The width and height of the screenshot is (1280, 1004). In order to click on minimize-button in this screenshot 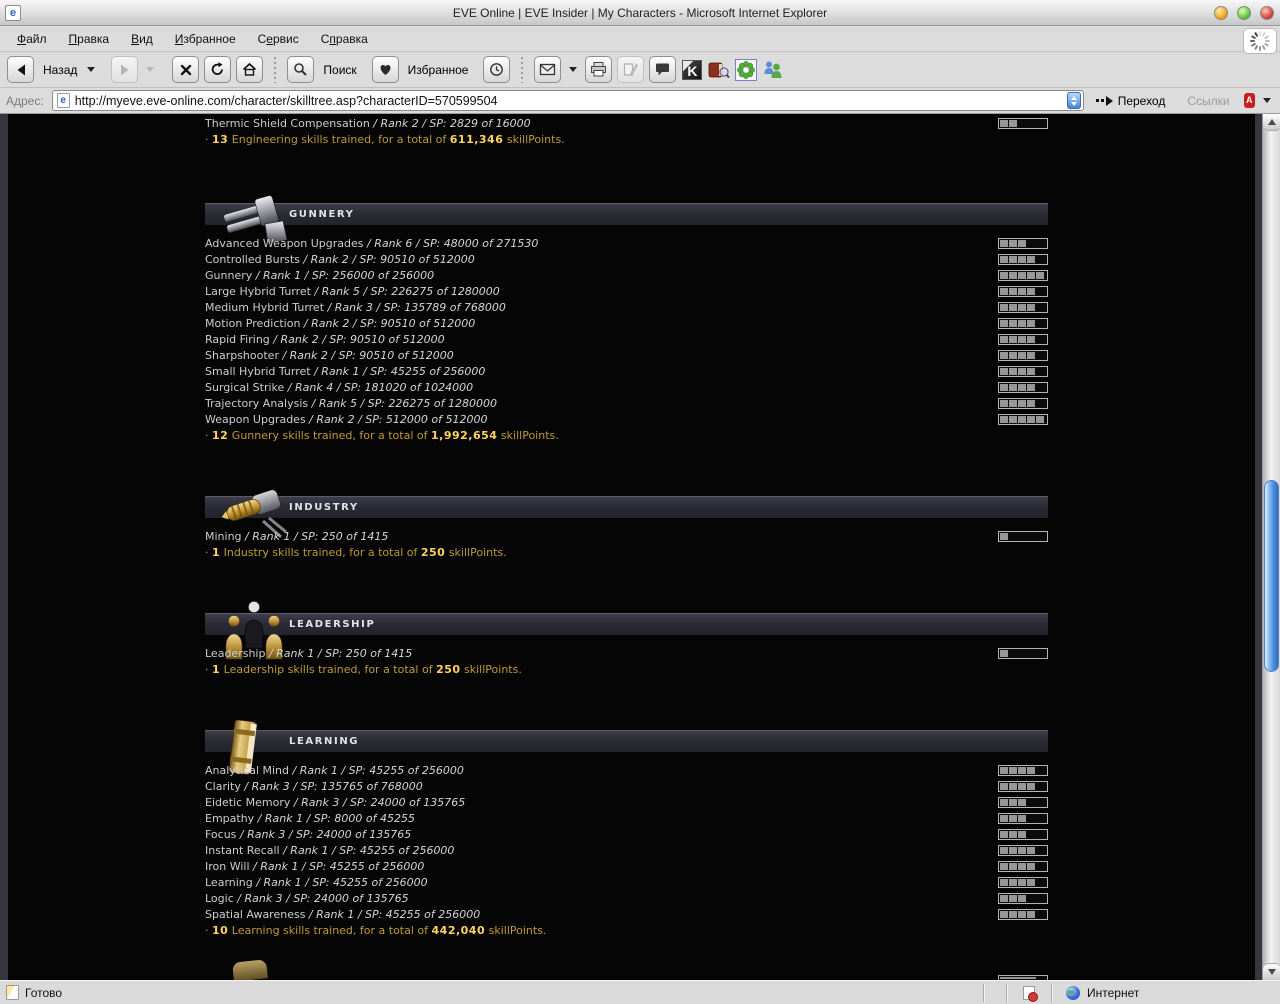, I will do `click(1221, 13)`.